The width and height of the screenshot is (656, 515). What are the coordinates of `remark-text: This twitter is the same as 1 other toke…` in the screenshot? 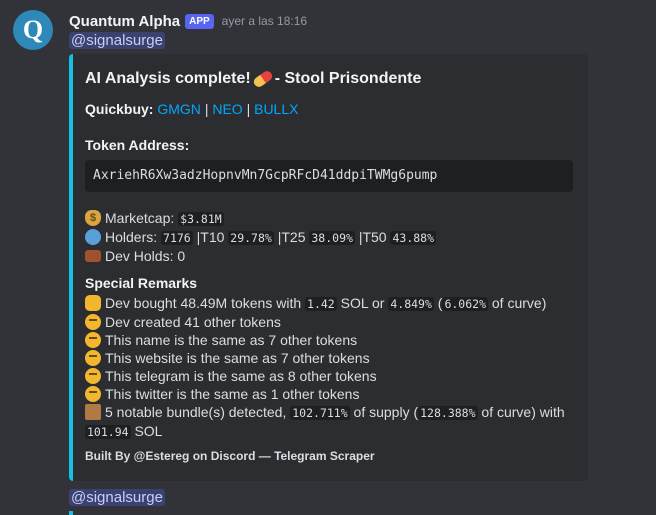 It's located at (232, 394).